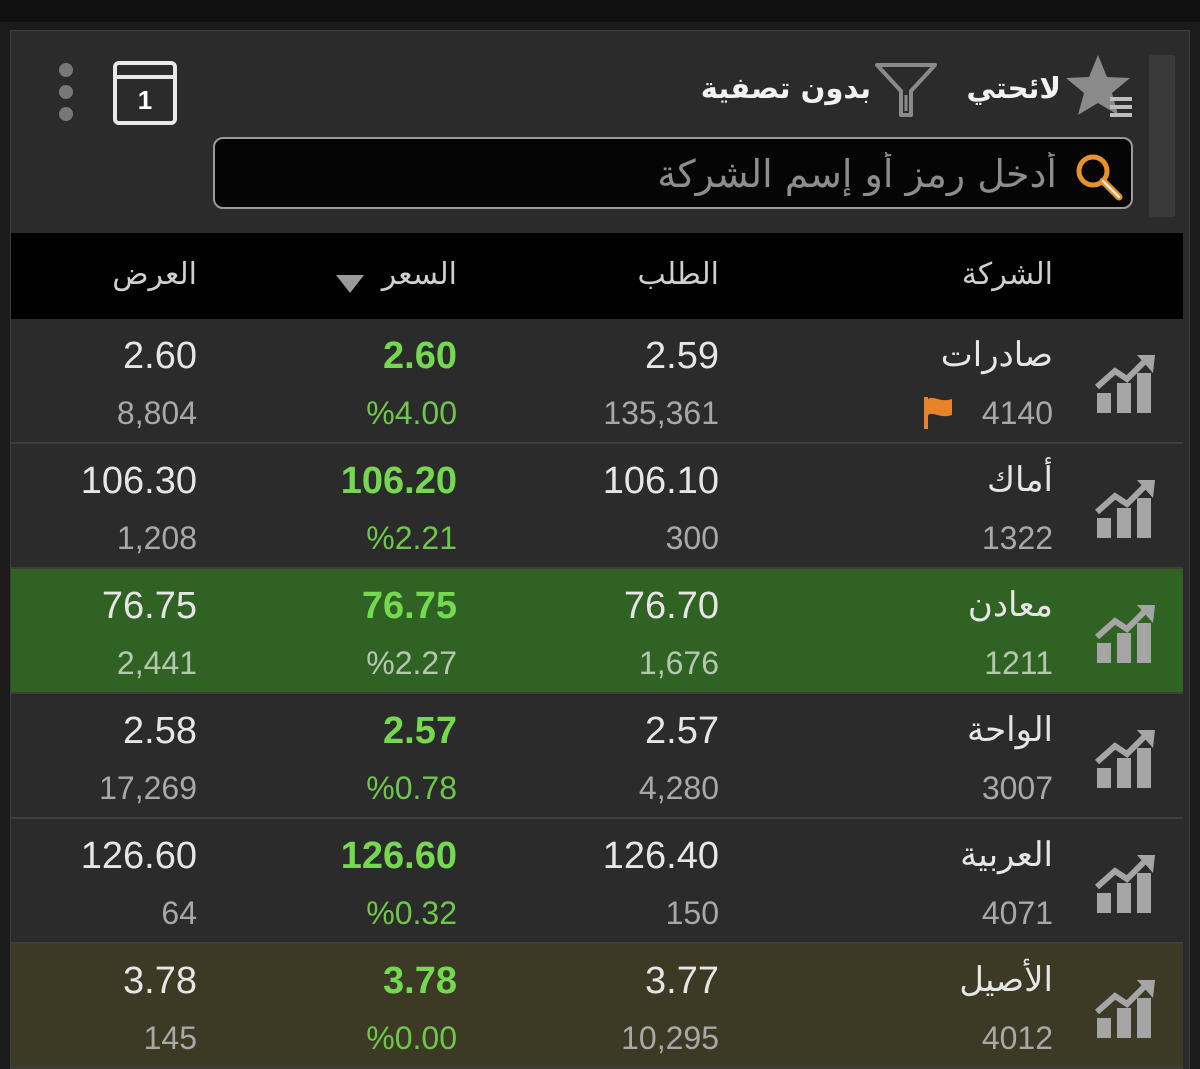  What do you see at coordinates (156, 538) in the screenshot?
I see `offer-quantity: 1,208` at bounding box center [156, 538].